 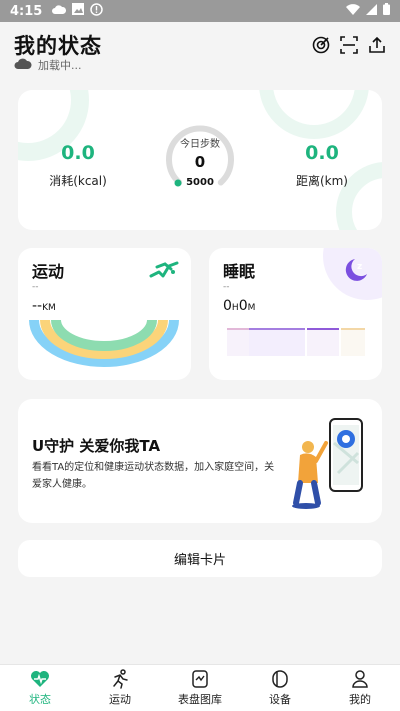 I want to click on device-icon, so click(x=280, y=679).